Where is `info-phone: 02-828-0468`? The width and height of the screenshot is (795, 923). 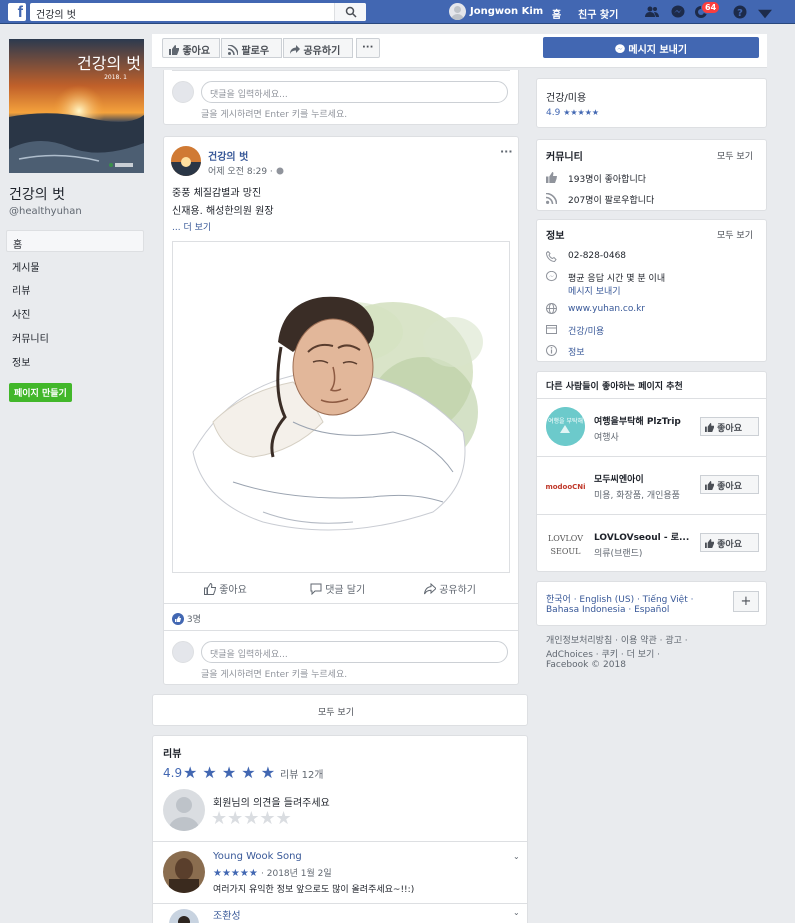 info-phone: 02-828-0468 is located at coordinates (597, 256).